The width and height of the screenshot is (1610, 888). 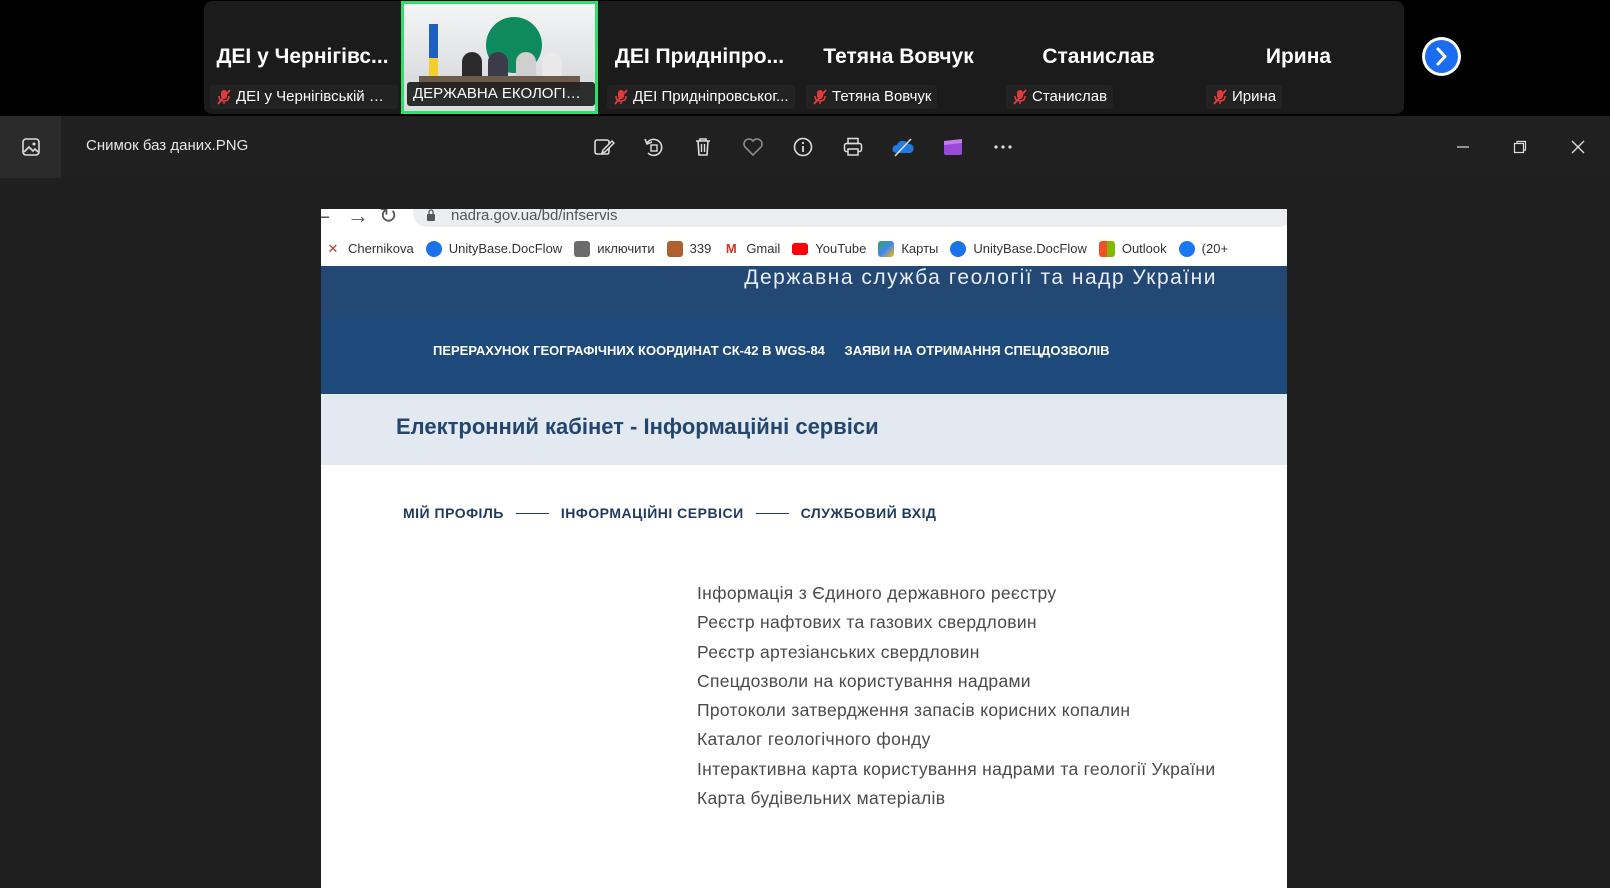 What do you see at coordinates (956, 622) in the screenshot?
I see `service-link: Реєстр нафтових та газових свердловин` at bounding box center [956, 622].